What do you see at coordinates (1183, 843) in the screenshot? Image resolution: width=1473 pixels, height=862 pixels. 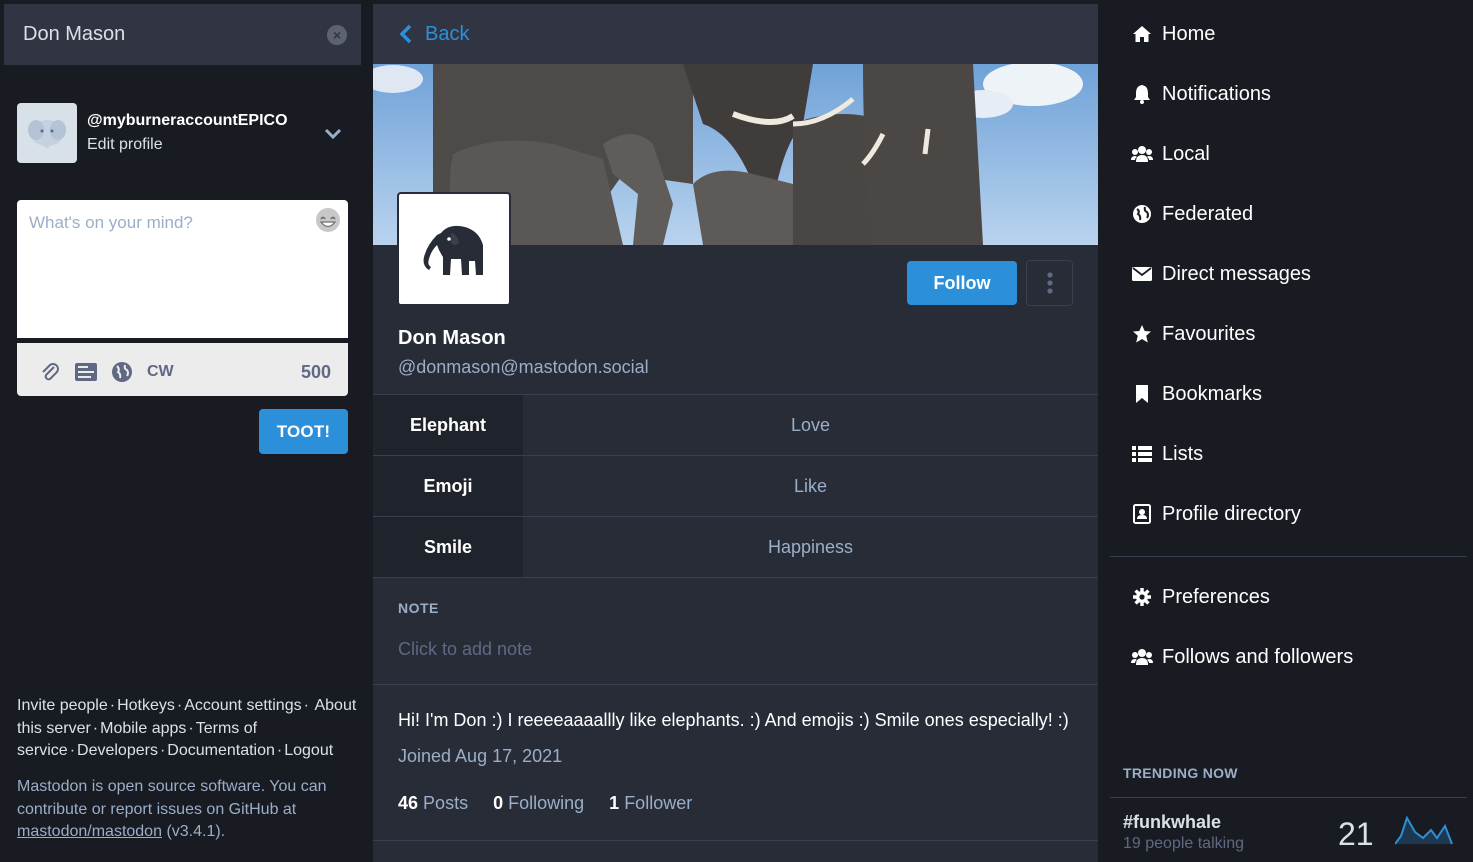 I see `hashtag-uses: 19 people talking` at bounding box center [1183, 843].